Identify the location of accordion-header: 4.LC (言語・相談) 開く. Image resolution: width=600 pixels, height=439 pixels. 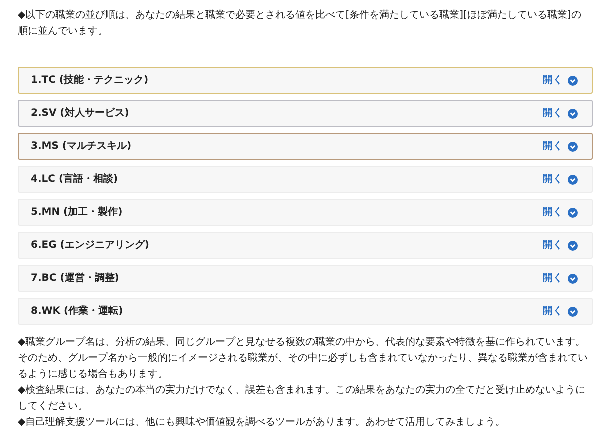
(305, 179).